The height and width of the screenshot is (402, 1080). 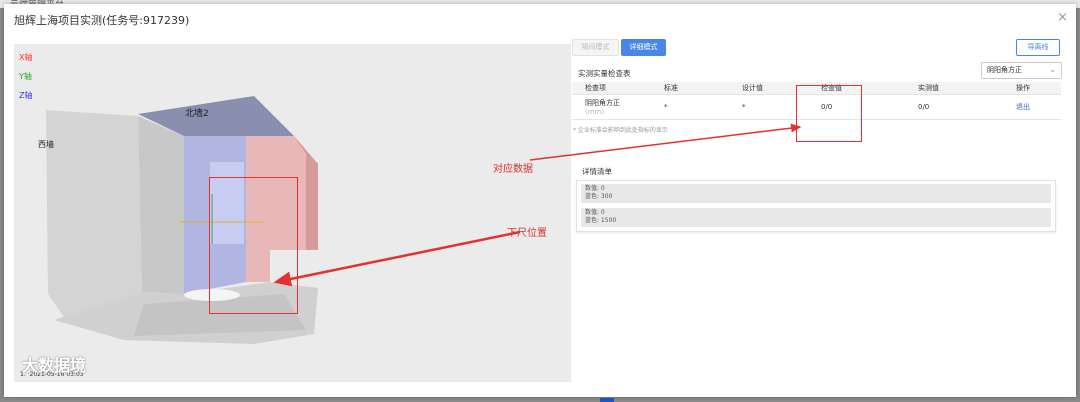 I want to click on column-header-item: 检查项, so click(x=611, y=88).